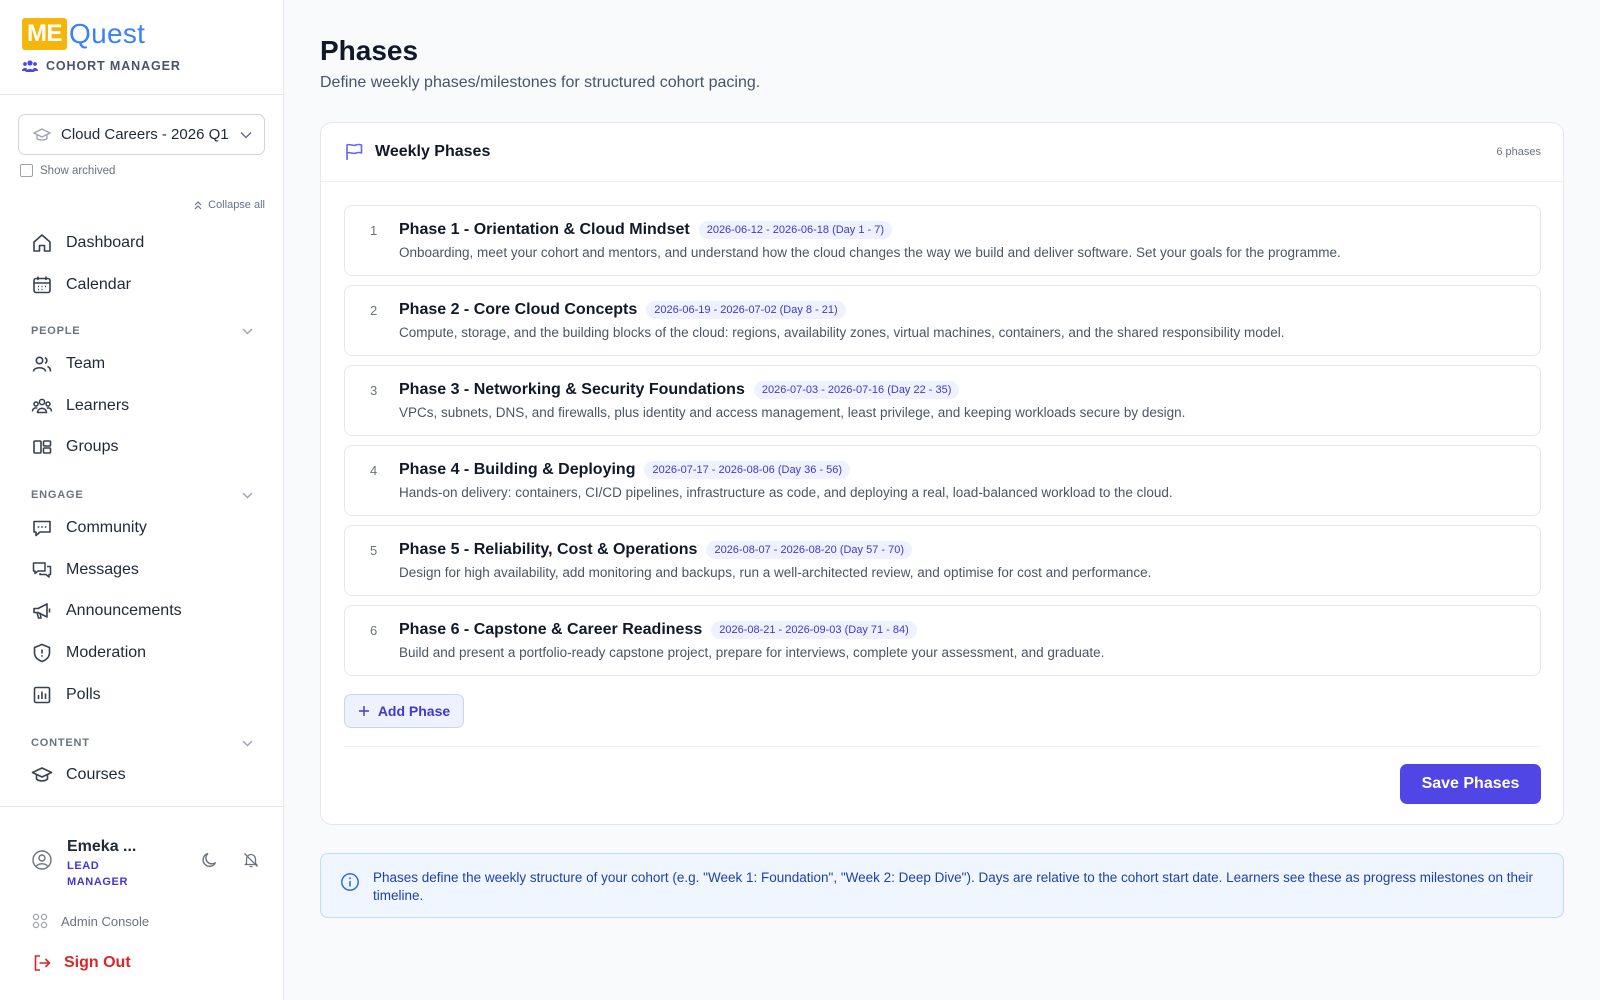  Describe the element at coordinates (42, 528) in the screenshot. I see `chat-bubble-icon` at that location.